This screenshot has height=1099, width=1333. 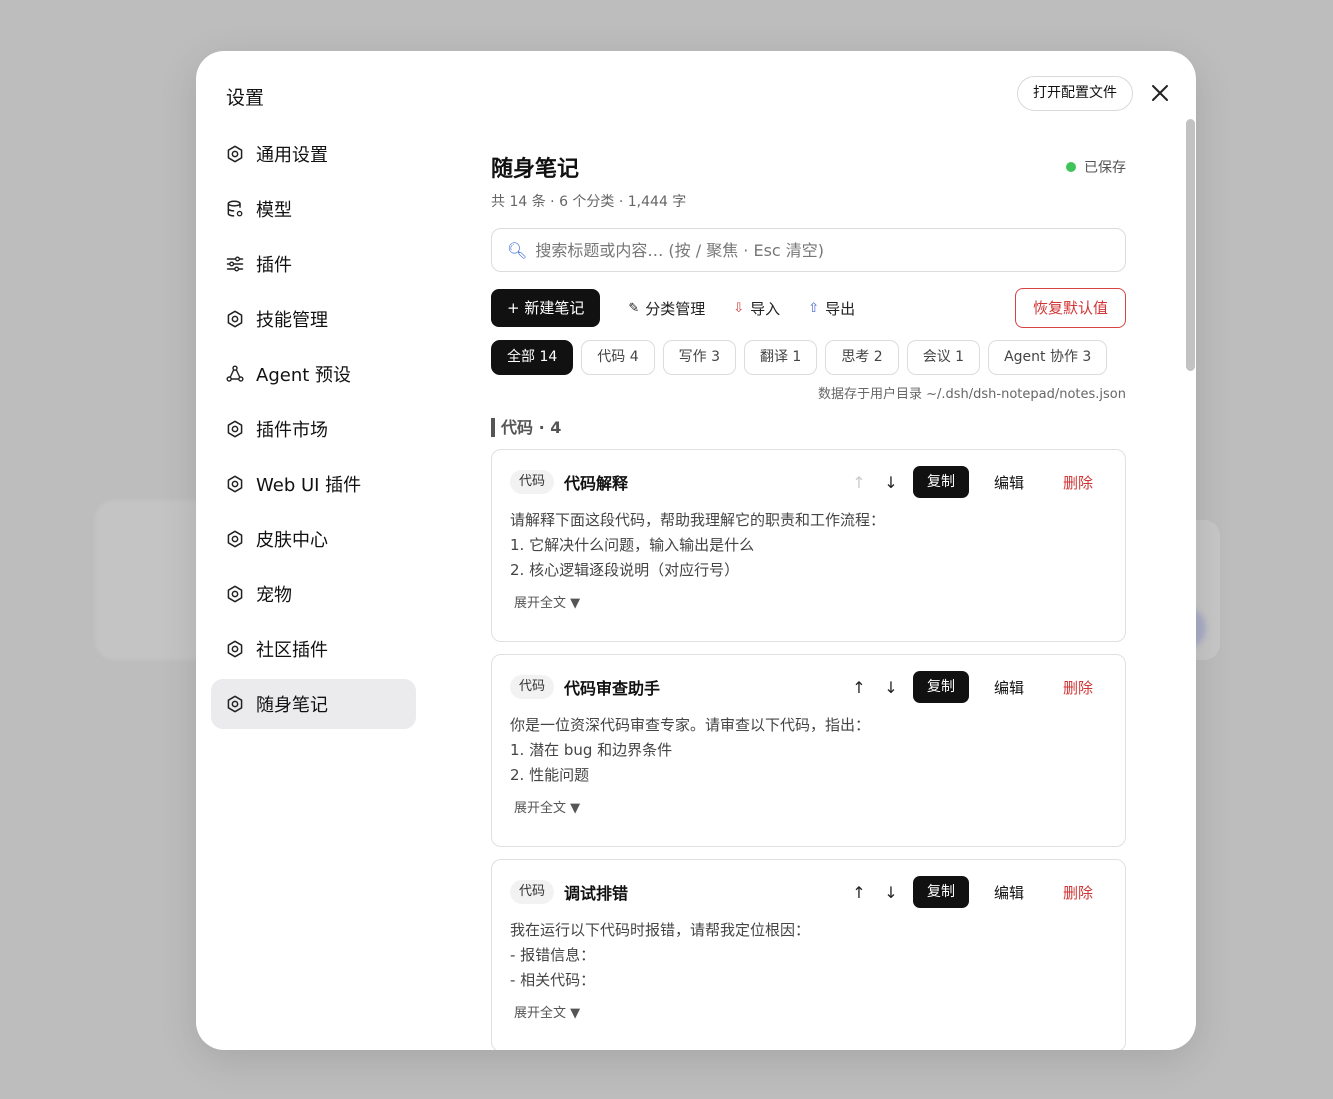 I want to click on database-icon, so click(x=235, y=209).